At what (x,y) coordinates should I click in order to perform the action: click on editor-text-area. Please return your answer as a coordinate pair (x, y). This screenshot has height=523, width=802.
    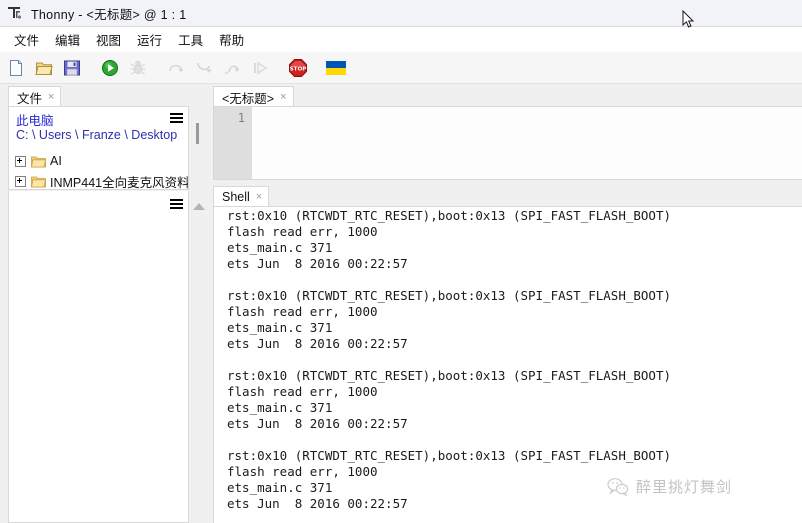
    Looking at the image, I should click on (527, 143).